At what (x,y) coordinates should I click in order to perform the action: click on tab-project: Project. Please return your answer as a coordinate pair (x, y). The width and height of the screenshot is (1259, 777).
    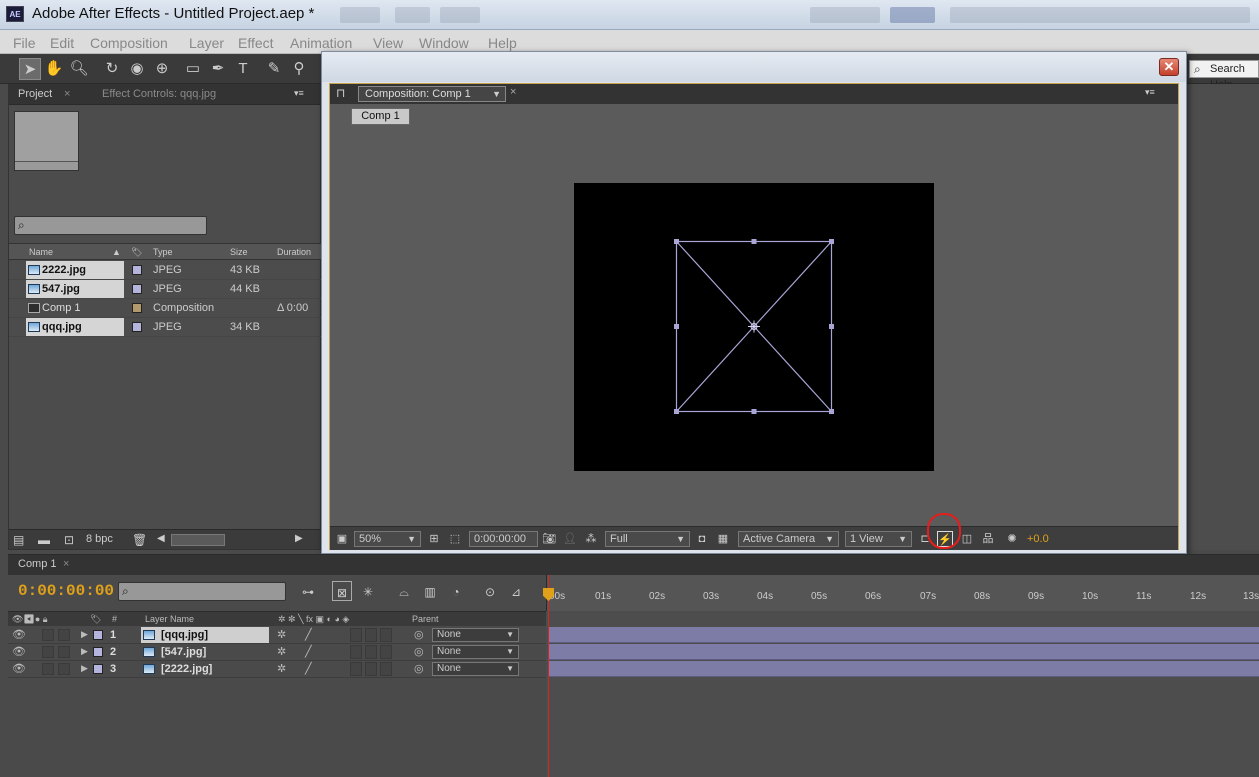
    Looking at the image, I should click on (35, 94).